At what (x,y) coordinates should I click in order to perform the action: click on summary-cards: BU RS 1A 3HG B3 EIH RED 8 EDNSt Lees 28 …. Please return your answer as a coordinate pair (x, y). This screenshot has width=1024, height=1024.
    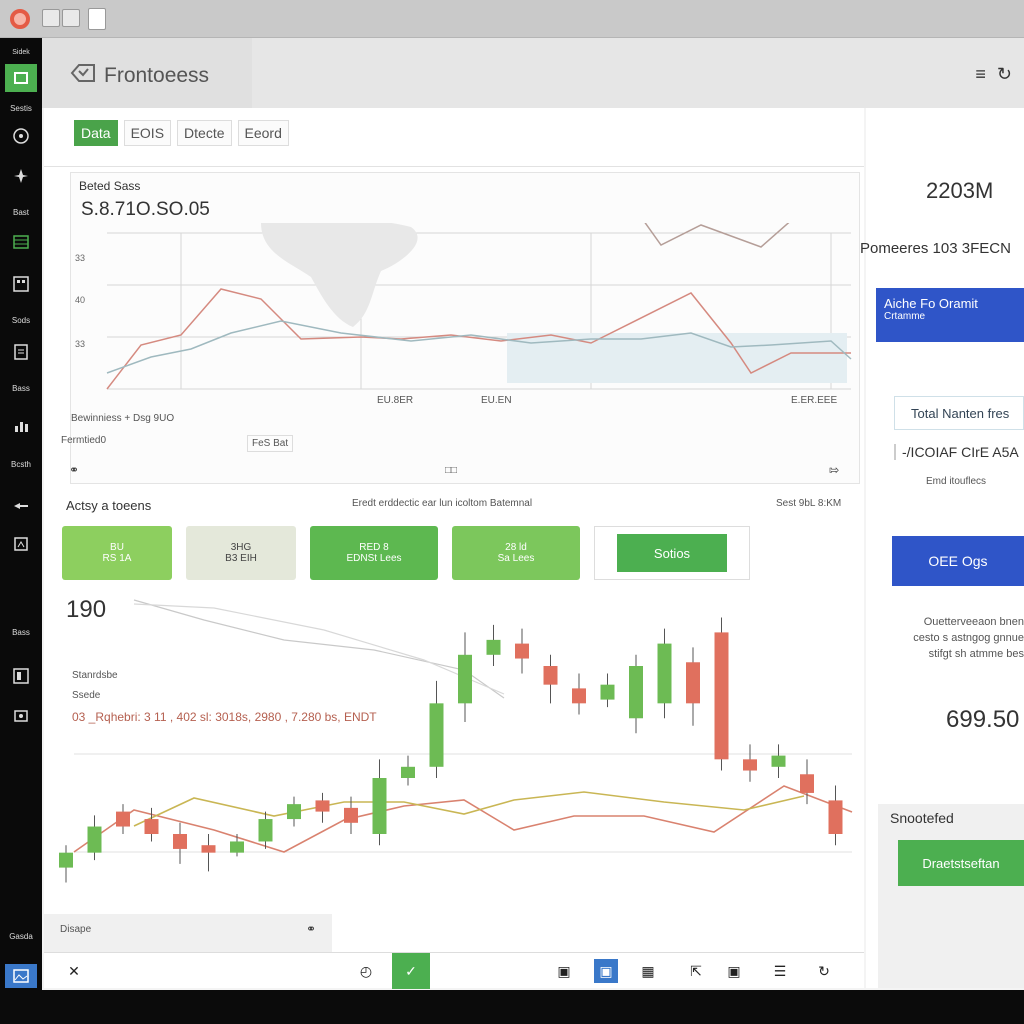
    Looking at the image, I should click on (406, 553).